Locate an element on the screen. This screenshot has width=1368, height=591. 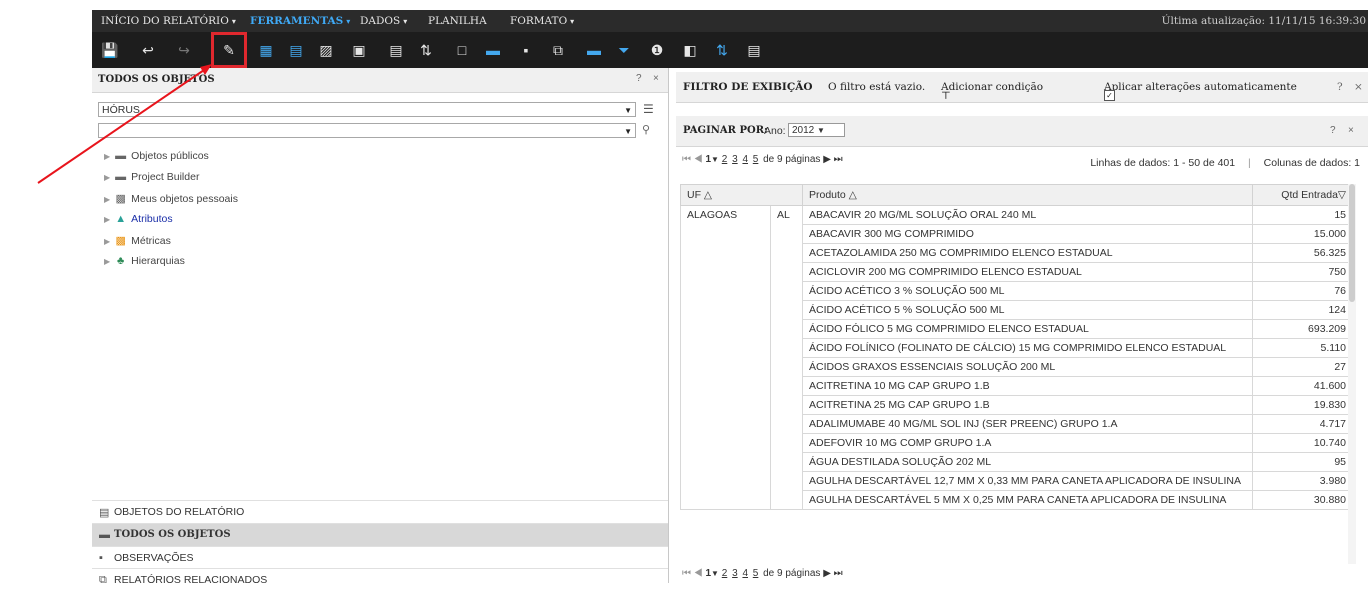
auto-apply-checkbox: ✓ Aplicar alterações automaticamente is located at coordinates (1200, 91).